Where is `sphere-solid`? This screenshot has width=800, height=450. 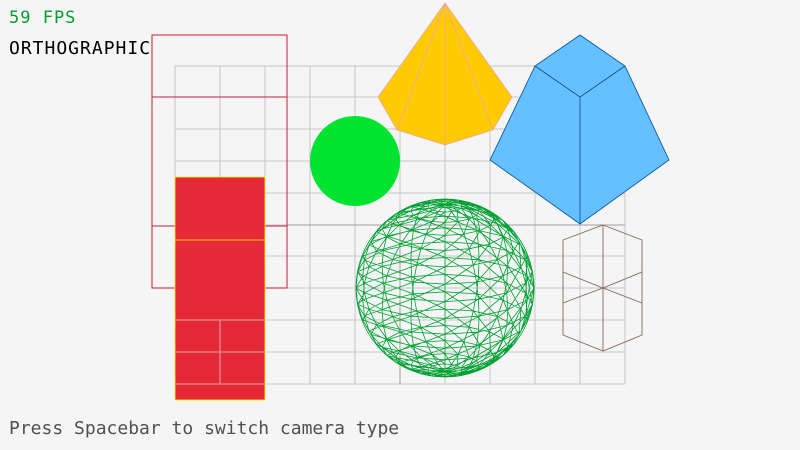 sphere-solid is located at coordinates (355, 161).